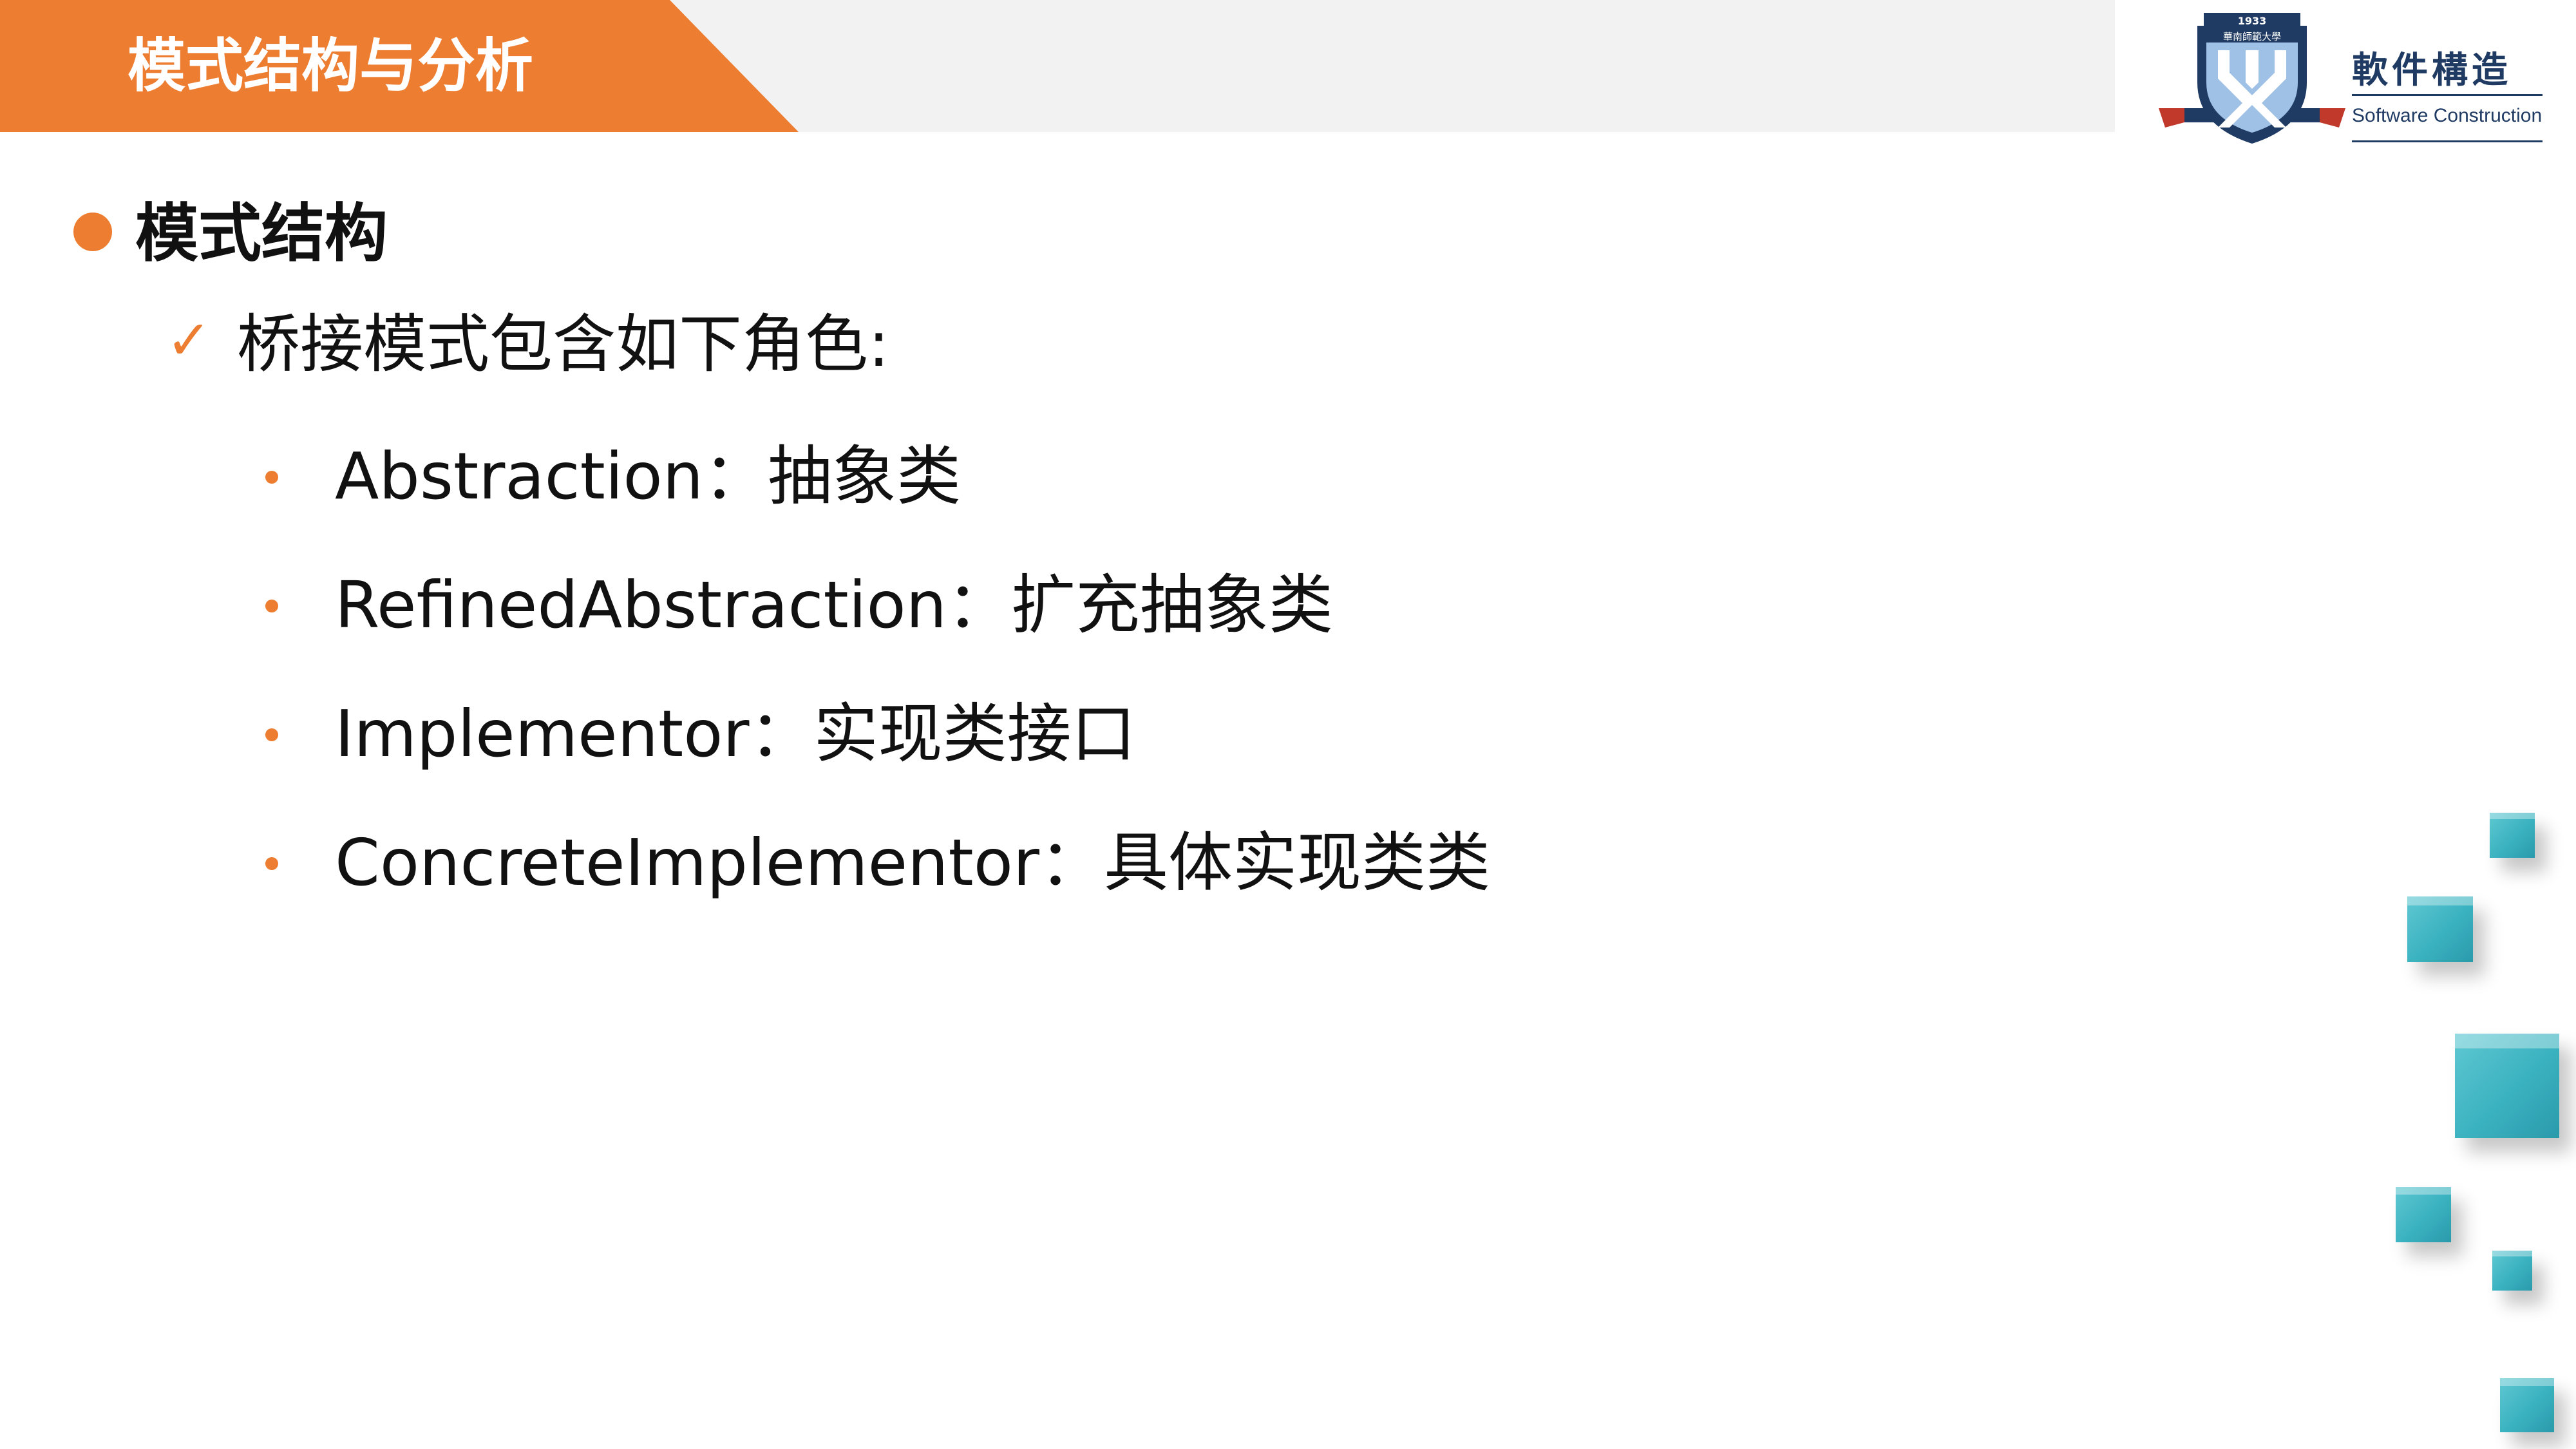 This screenshot has height=1449, width=2576. Describe the element at coordinates (834, 605) in the screenshot. I see `role-text: RefinedAbstraction：扩充抽象类` at that location.